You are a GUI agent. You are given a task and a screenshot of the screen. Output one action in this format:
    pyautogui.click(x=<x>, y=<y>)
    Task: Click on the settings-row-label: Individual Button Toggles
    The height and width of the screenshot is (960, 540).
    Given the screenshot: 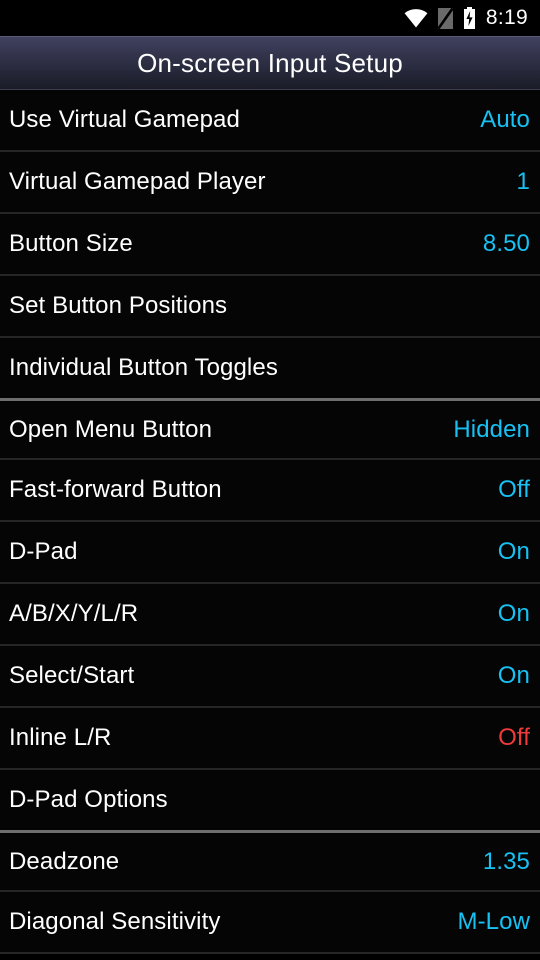 What is the action you would take?
    pyautogui.click(x=143, y=367)
    